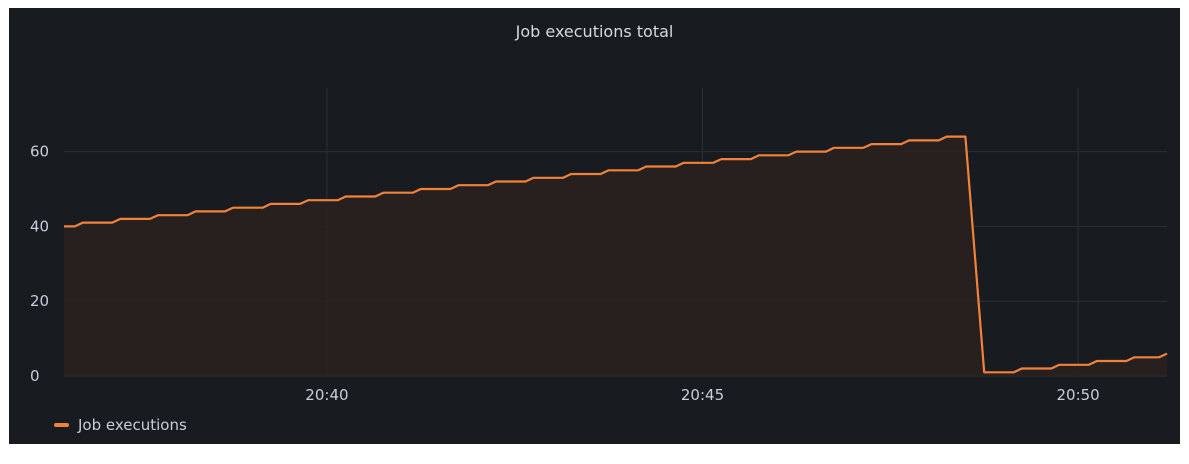 The height and width of the screenshot is (464, 1189). What do you see at coordinates (132, 425) in the screenshot?
I see `legend-label: Job executions` at bounding box center [132, 425].